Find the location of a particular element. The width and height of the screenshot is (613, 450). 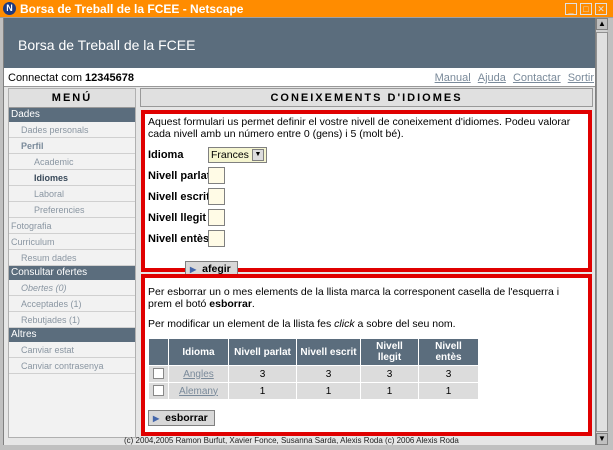

page-title: CONEIXEMENTS D'IDIOMES is located at coordinates (366, 97).